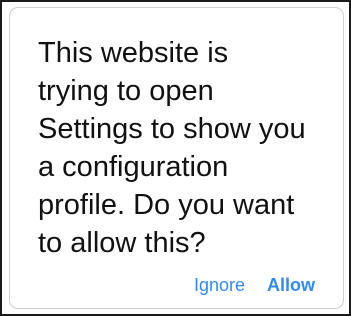 This screenshot has height=316, width=351. I want to click on alert-message-line: to allow this?, so click(122, 243).